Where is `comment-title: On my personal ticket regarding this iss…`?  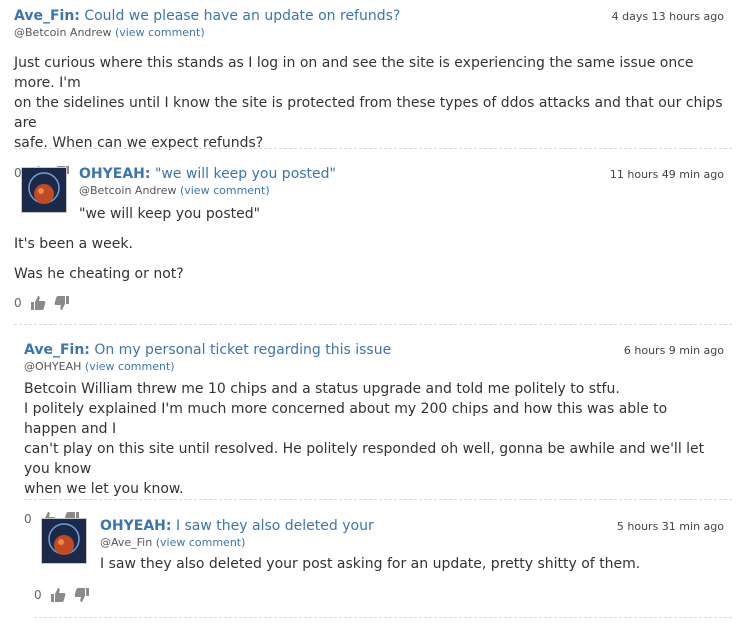
comment-title: On my personal ticket regarding this iss… is located at coordinates (242, 350).